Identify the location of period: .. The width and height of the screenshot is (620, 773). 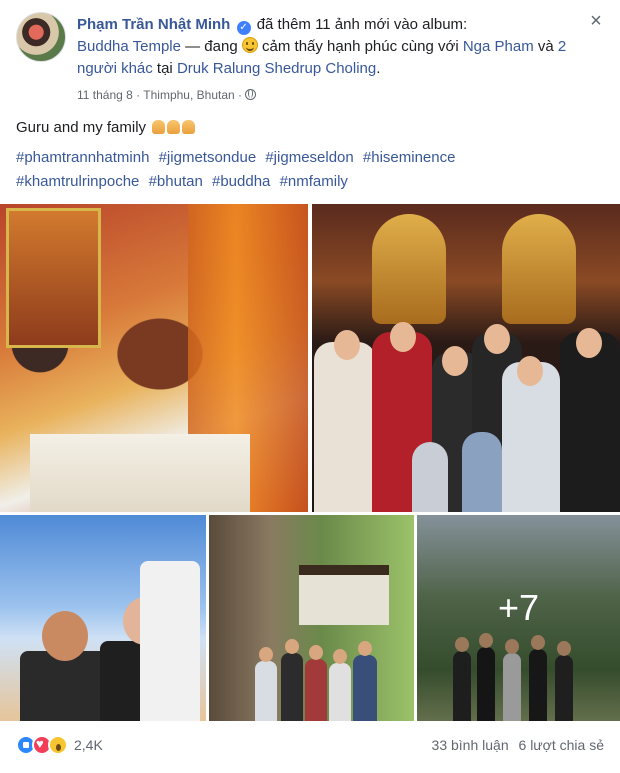
(378, 68).